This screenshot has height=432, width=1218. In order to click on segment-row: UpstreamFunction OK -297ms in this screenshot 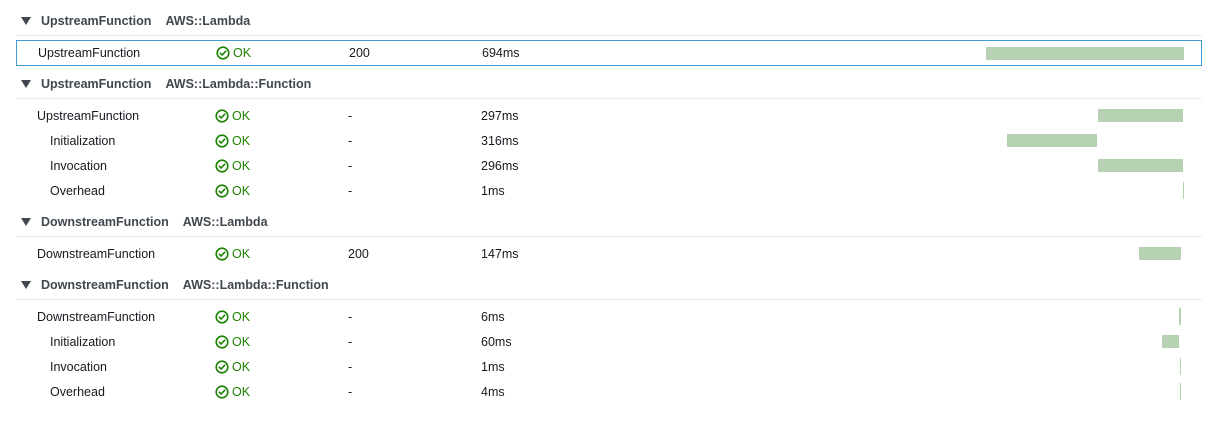, I will do `click(609, 115)`.